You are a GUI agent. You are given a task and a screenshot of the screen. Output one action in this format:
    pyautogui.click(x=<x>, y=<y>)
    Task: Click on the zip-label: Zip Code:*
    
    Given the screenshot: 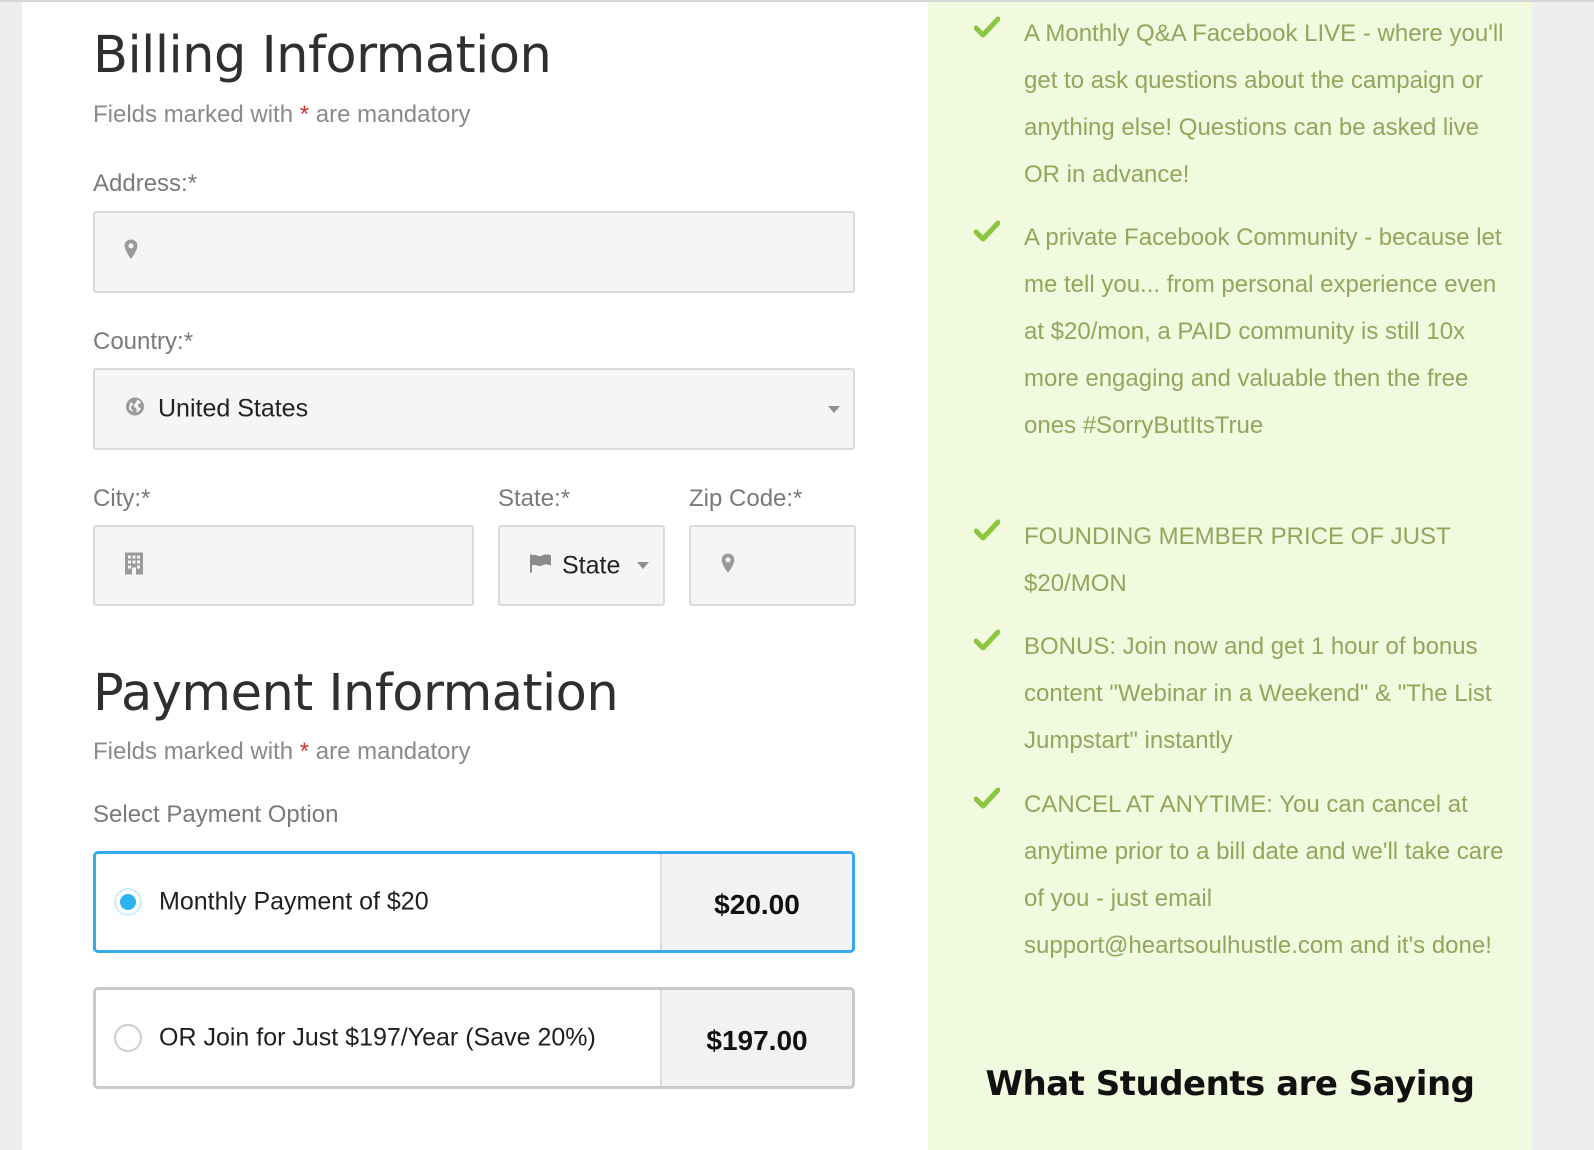 What is the action you would take?
    pyautogui.click(x=746, y=498)
    